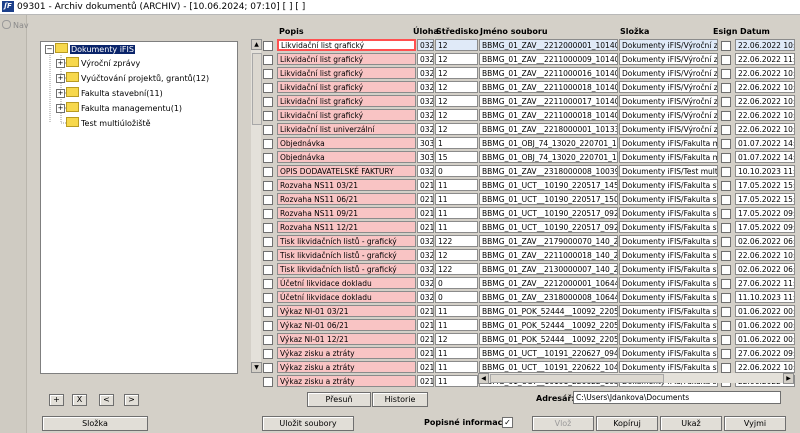 Image resolution: width=800 pixels, height=433 pixels. What do you see at coordinates (765, 213) in the screenshot?
I see `cell-datum: 17.05.2022 09:2` at bounding box center [765, 213].